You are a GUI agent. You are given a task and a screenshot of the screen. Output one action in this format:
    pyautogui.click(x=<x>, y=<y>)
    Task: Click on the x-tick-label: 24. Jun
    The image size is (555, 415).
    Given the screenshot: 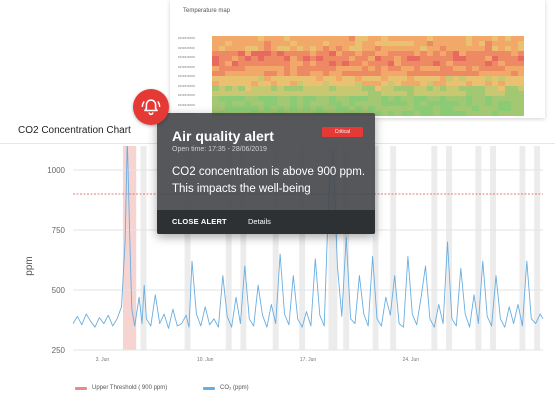 What is the action you would take?
    pyautogui.click(x=411, y=360)
    